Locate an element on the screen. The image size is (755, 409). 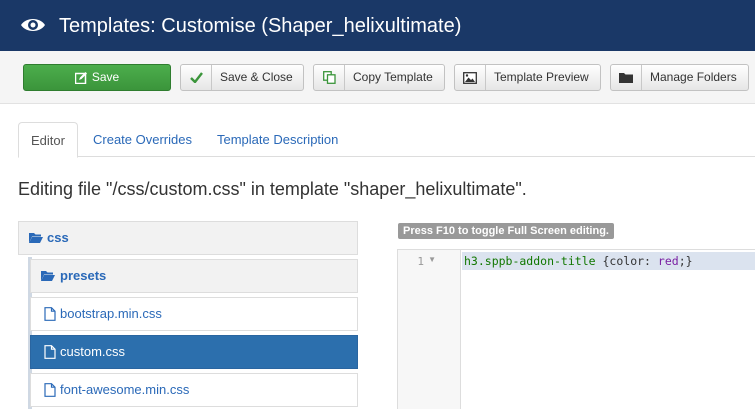
save-label: Save is located at coordinates (105, 77).